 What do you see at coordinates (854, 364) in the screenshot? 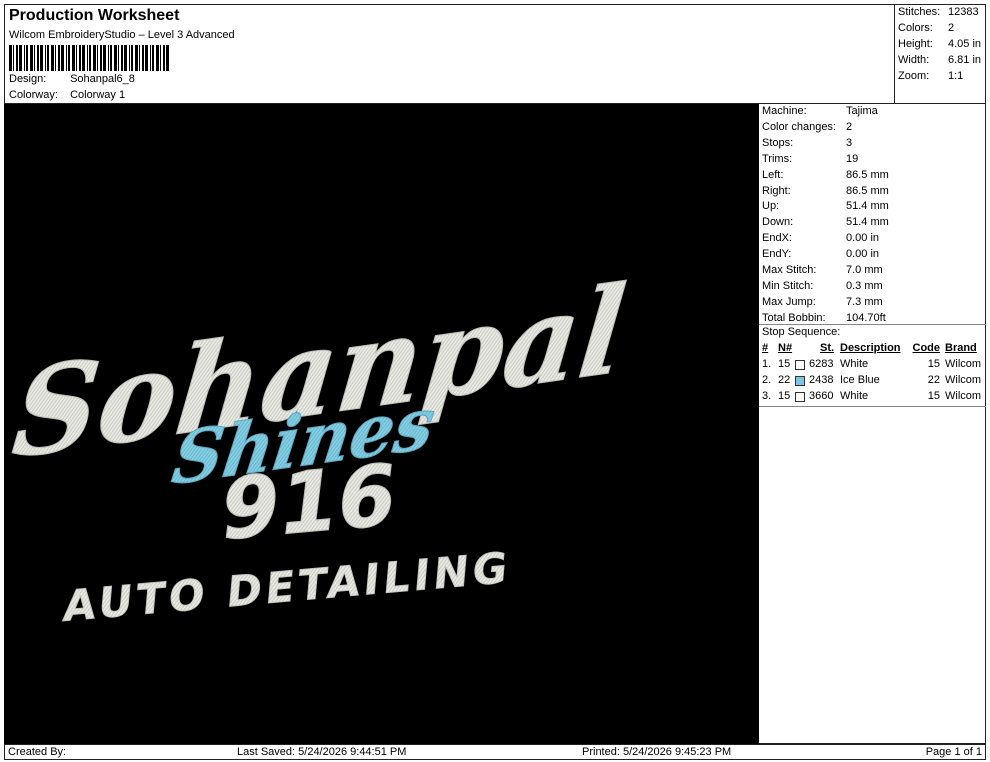
I see `seq-description: White` at bounding box center [854, 364].